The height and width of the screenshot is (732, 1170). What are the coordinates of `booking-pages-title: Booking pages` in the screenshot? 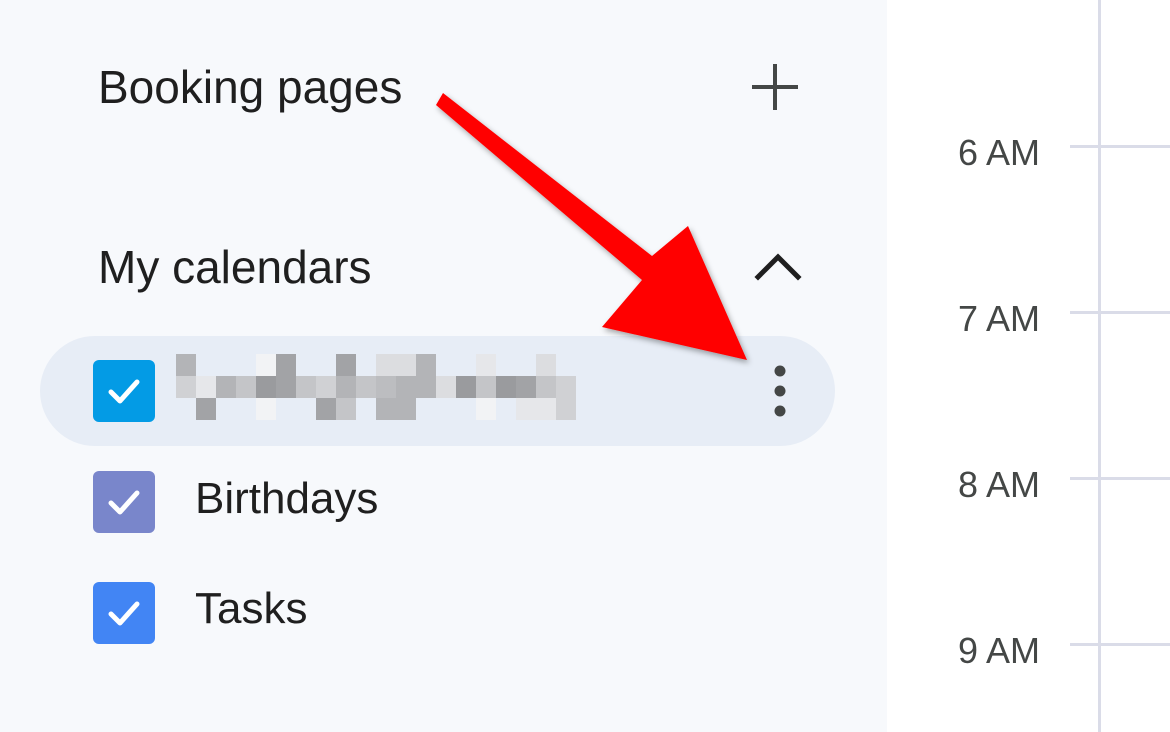 It's located at (250, 87).